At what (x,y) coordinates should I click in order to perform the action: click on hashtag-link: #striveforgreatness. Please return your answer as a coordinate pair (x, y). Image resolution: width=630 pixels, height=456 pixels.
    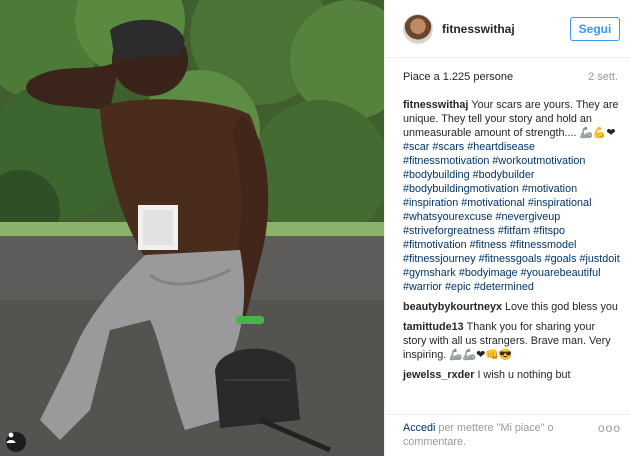
    Looking at the image, I should click on (449, 231).